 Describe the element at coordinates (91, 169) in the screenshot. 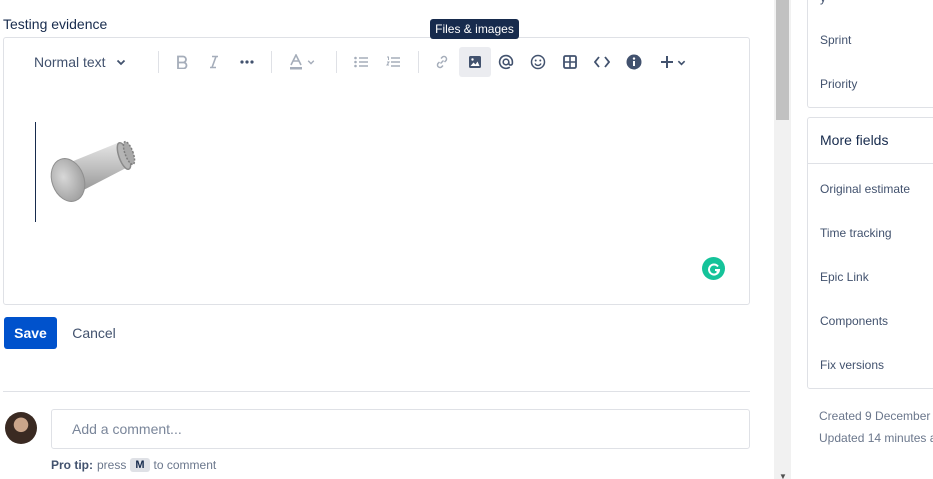

I see `embedded-image` at that location.